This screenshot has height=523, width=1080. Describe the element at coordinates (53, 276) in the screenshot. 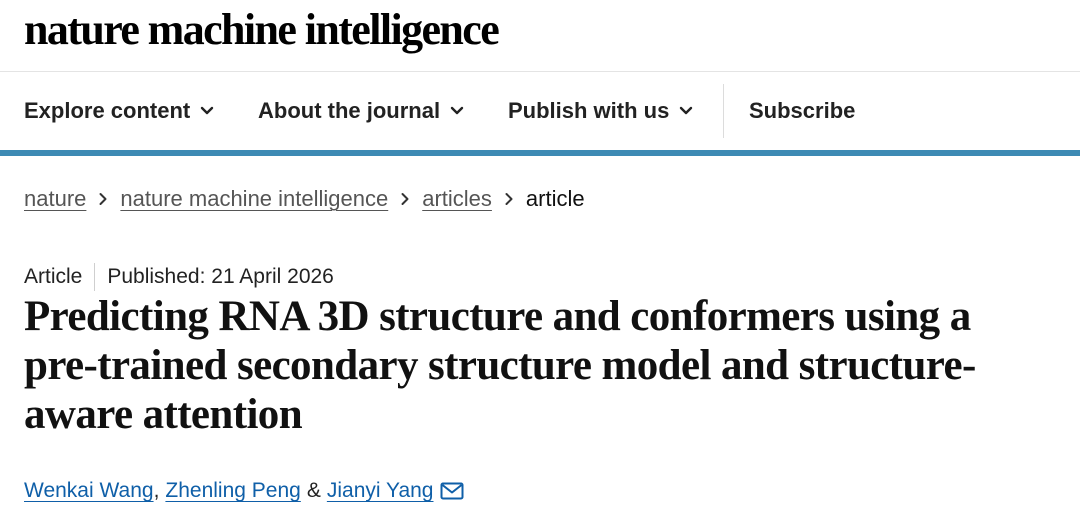

I see `article-type: Article` at that location.